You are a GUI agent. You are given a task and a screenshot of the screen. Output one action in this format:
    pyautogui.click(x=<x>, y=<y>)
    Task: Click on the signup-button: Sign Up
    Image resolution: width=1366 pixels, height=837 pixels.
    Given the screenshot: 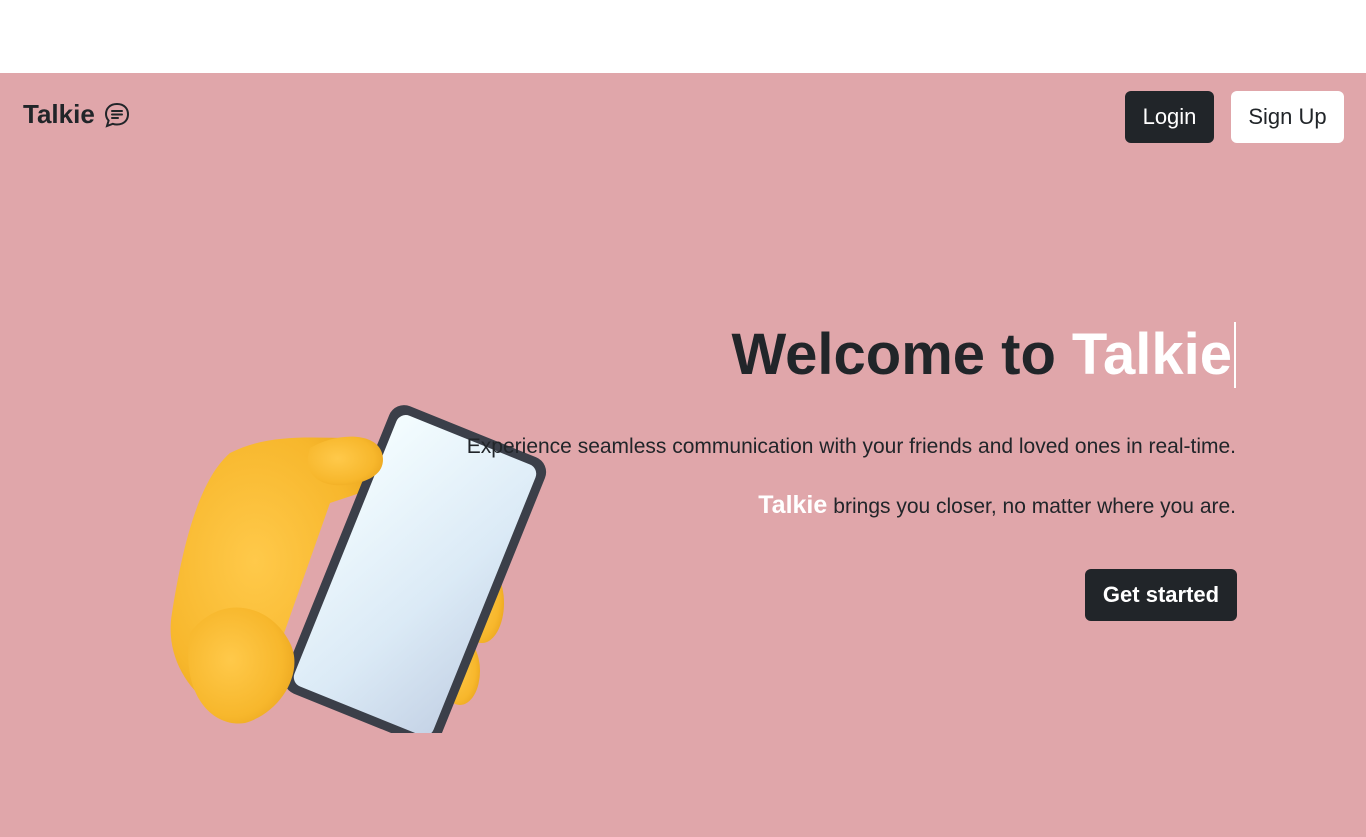 What is the action you would take?
    pyautogui.click(x=1287, y=117)
    